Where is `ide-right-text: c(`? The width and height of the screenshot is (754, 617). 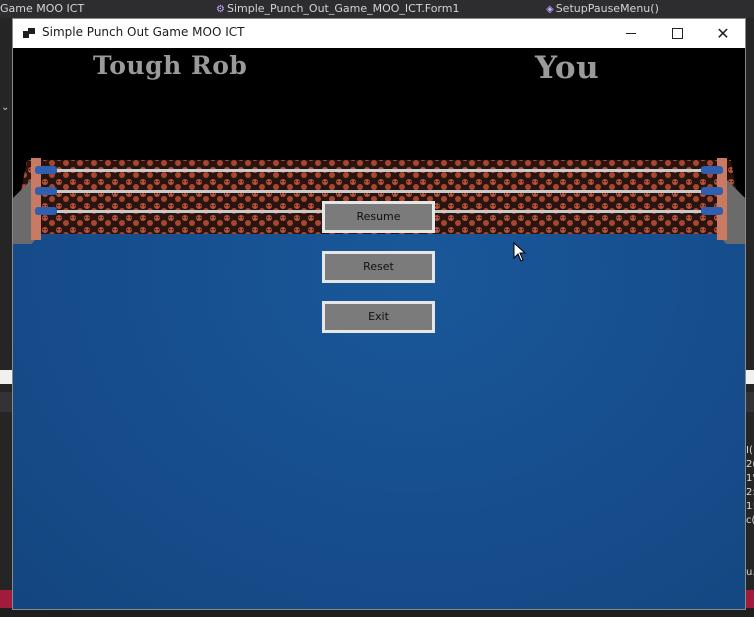 ide-right-text: c( is located at coordinates (750, 520).